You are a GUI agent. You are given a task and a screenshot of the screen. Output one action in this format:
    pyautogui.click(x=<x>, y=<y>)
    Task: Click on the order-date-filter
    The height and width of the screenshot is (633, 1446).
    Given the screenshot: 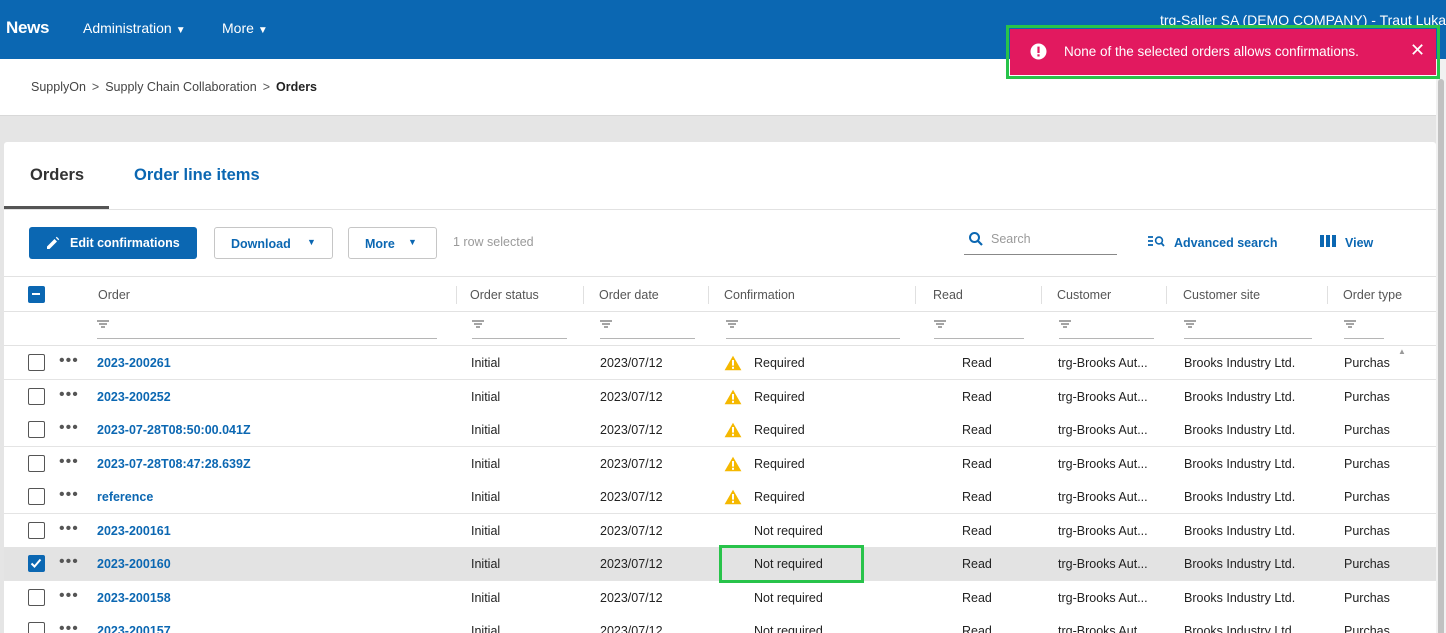 What is the action you would take?
    pyautogui.click(x=647, y=329)
    